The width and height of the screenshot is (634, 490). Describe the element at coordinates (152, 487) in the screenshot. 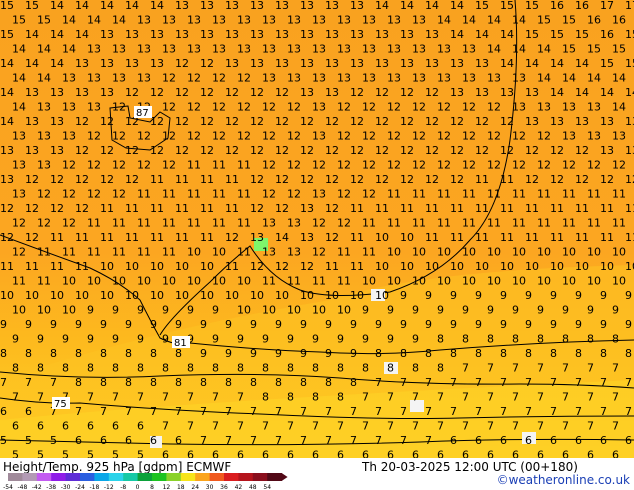

I see `legend-tick: 8` at that location.